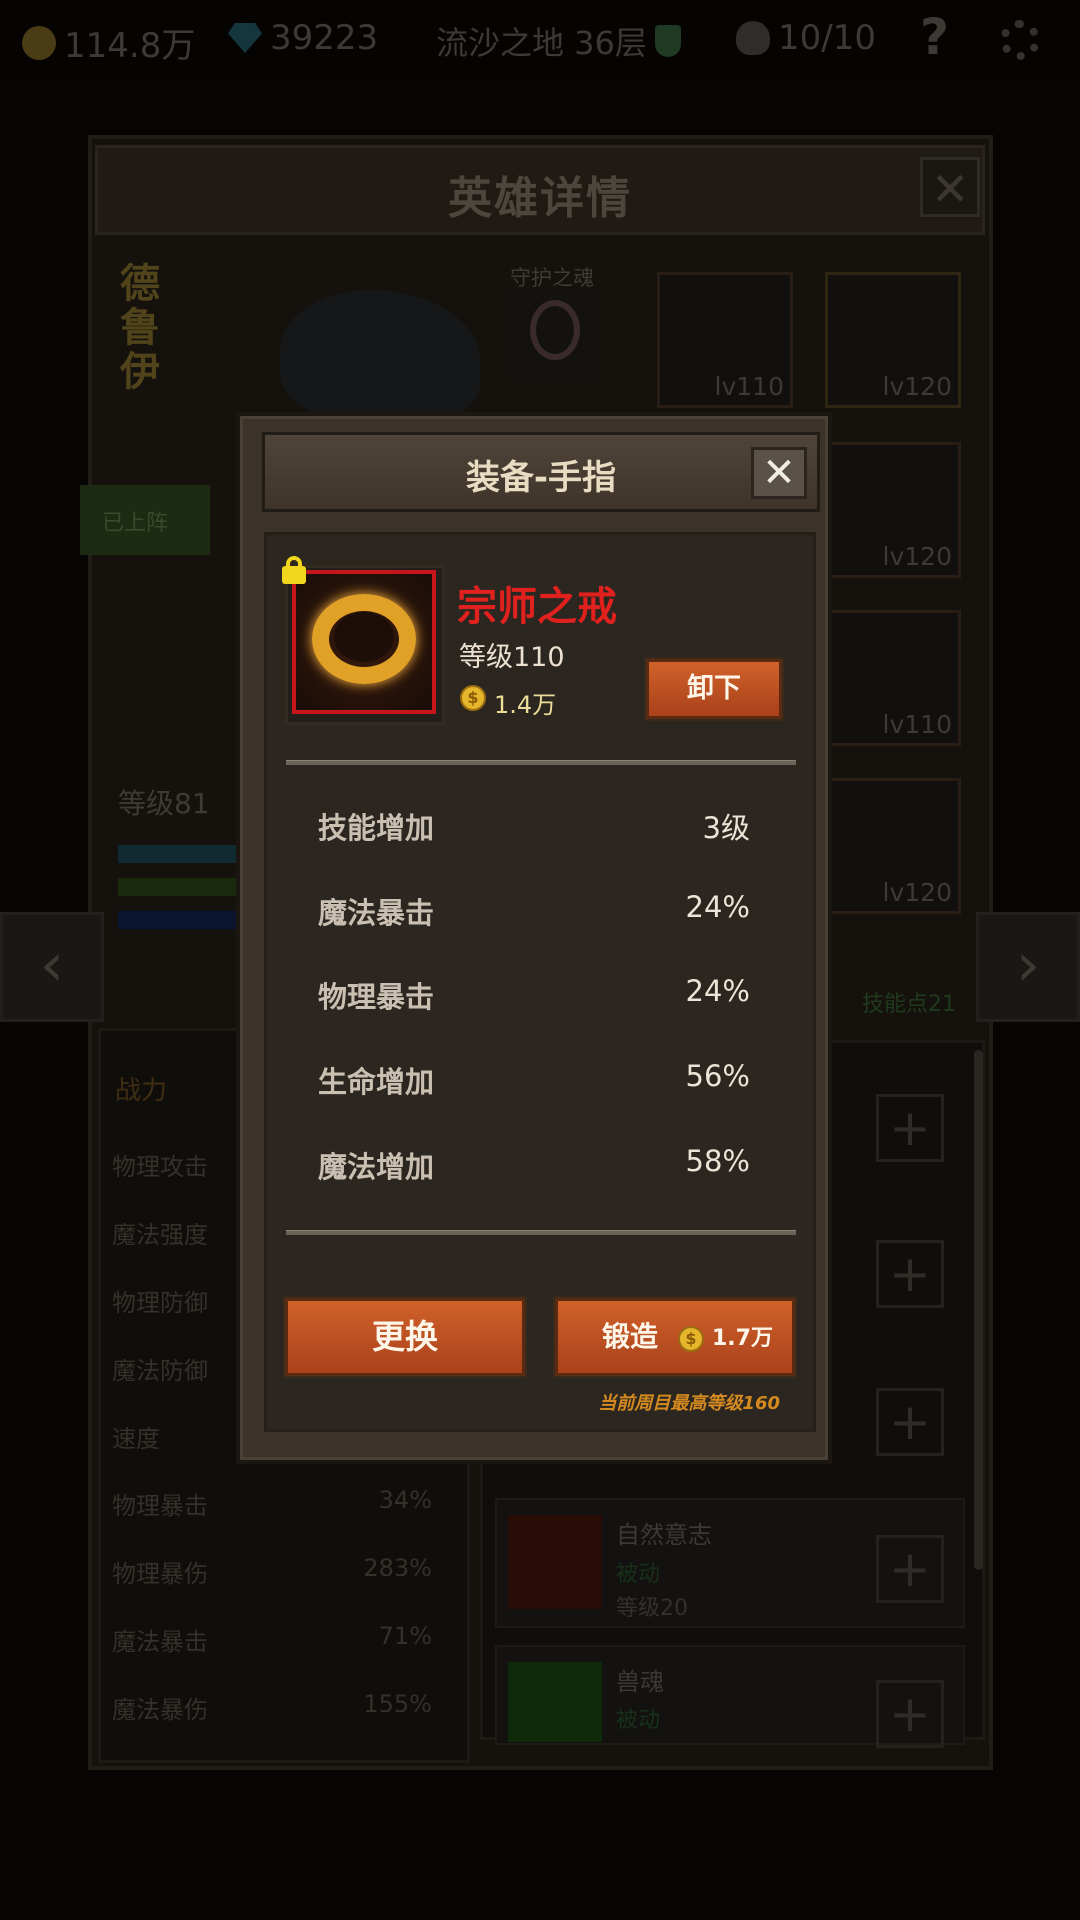  Describe the element at coordinates (978, 1310) in the screenshot. I see `skills-scrollbar` at that location.